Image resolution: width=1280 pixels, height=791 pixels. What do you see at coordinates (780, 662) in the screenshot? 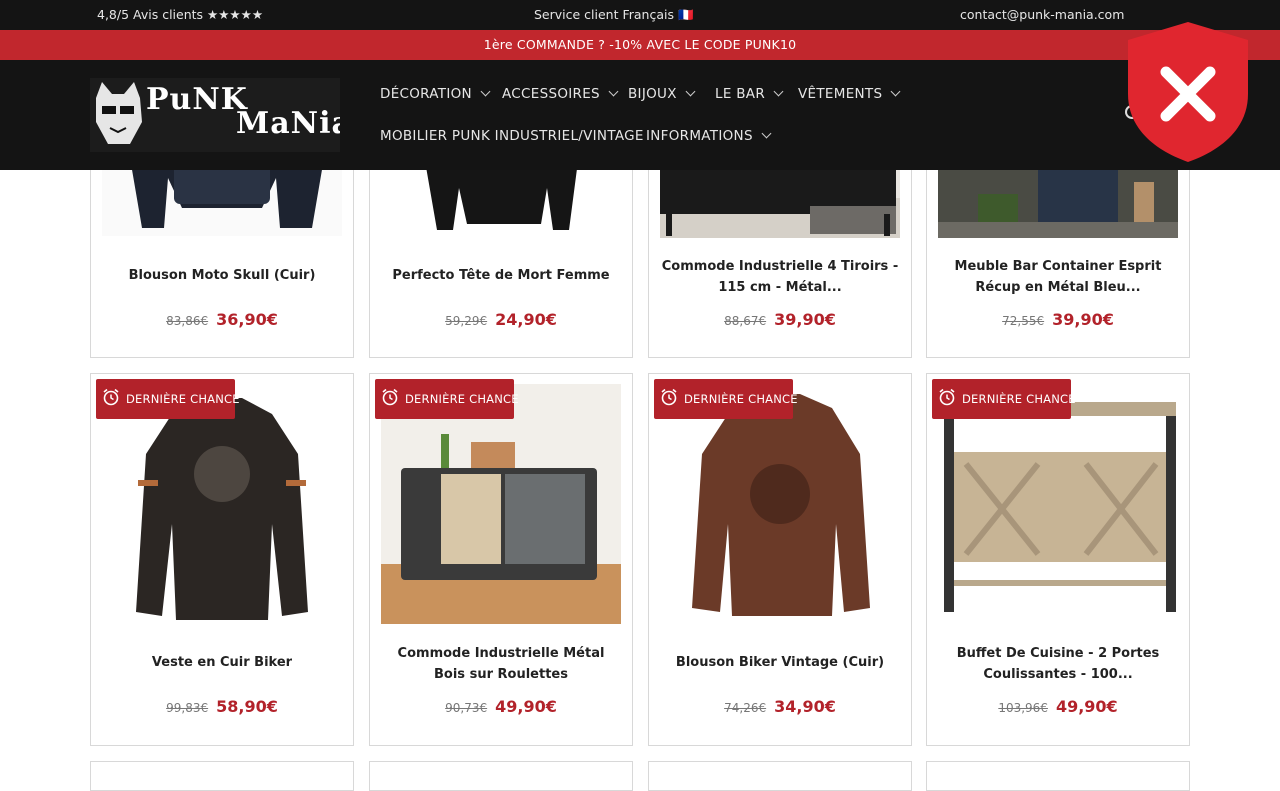
I see `product-title: Blouson Biker Vintage (Cuir)` at bounding box center [780, 662].